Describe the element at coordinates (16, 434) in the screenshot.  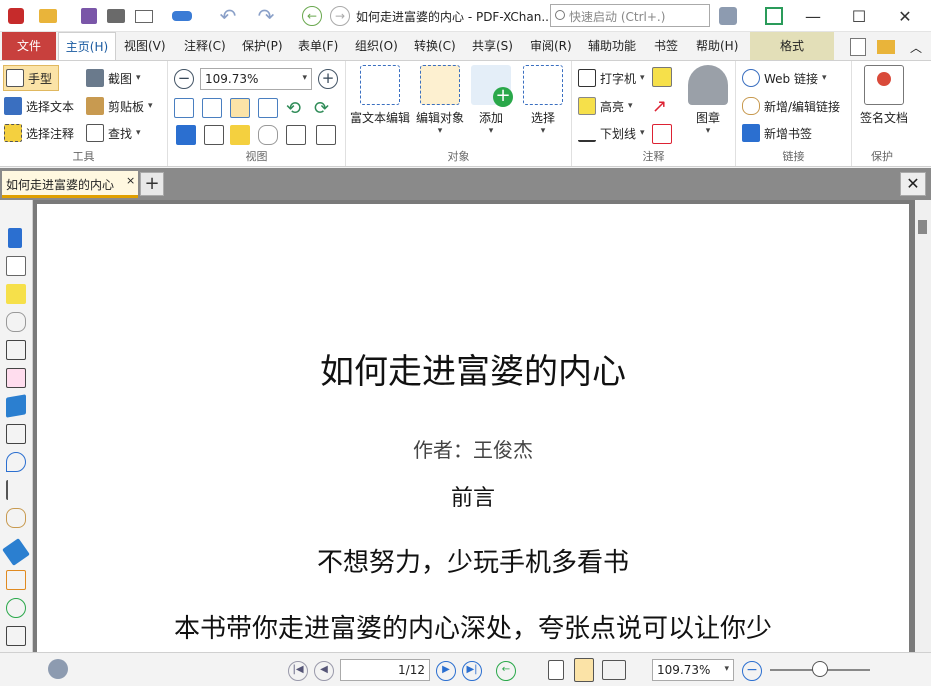
I see `fields-icon` at that location.